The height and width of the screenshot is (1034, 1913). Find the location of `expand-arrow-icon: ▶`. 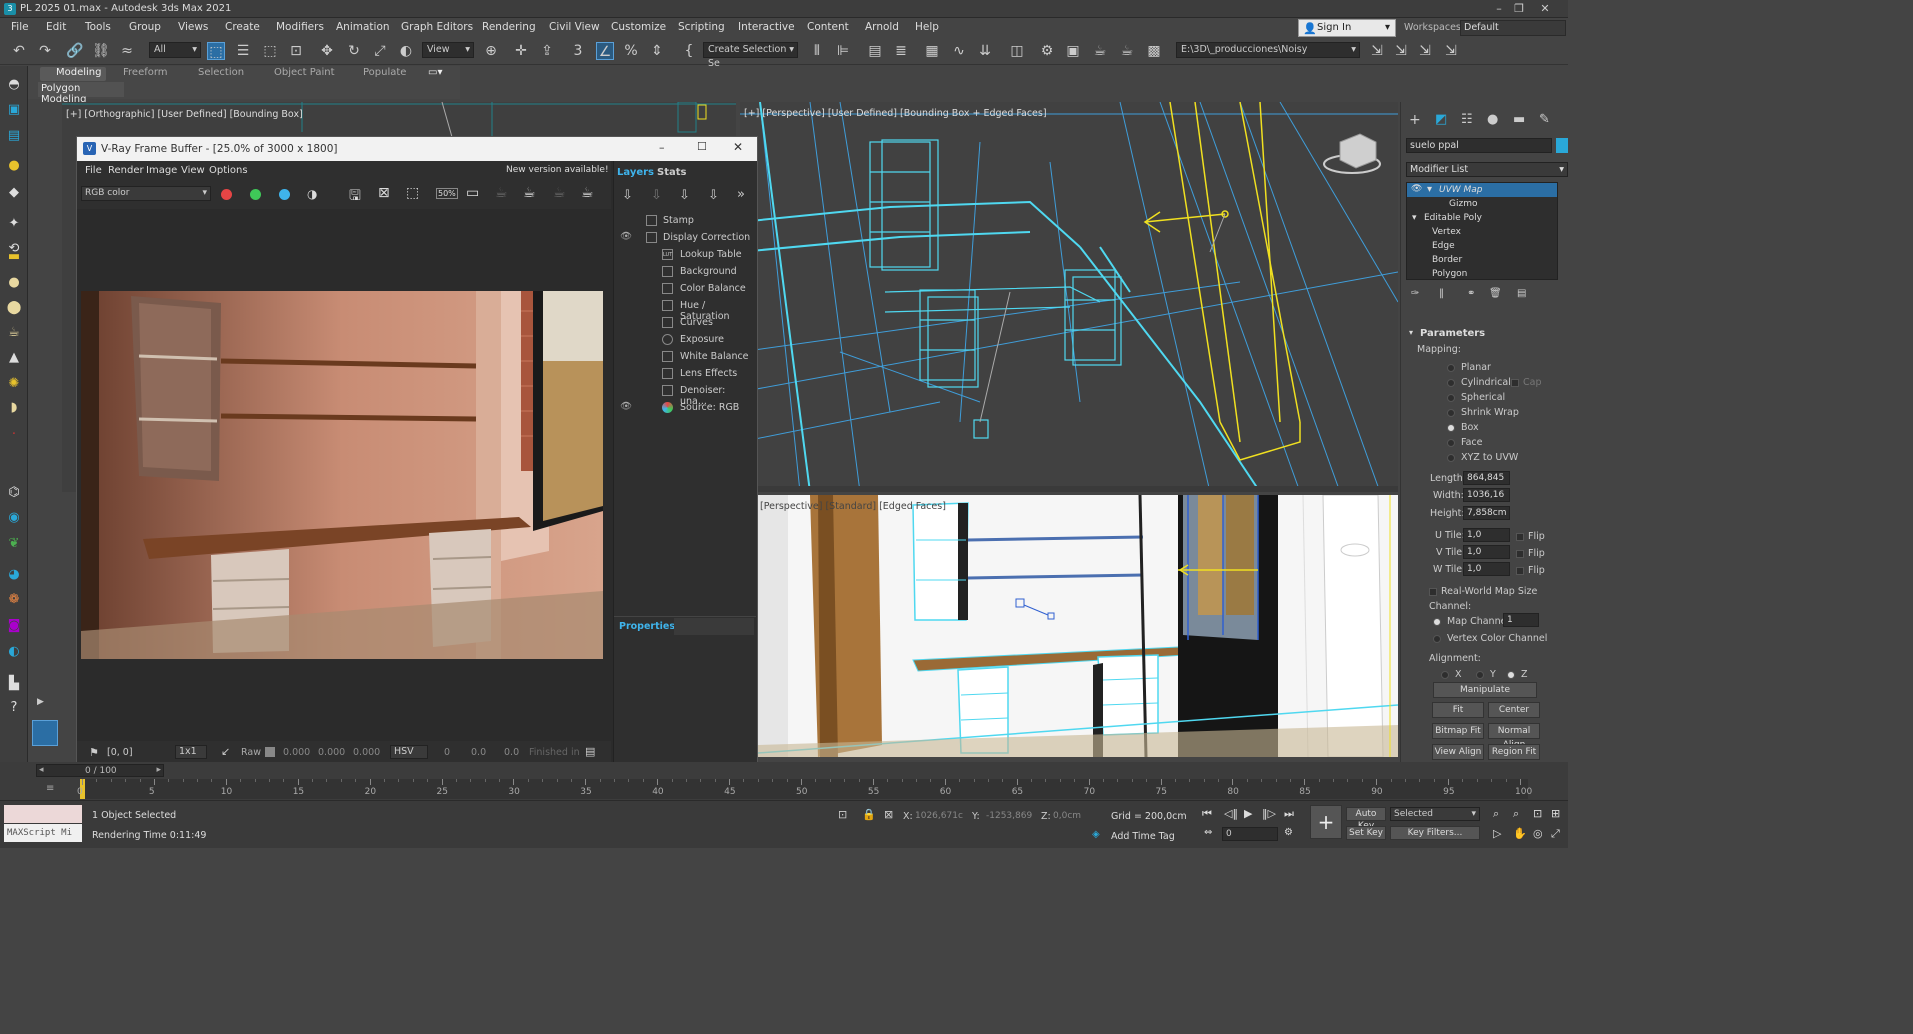

expand-arrow-icon: ▶ is located at coordinates (43, 703).